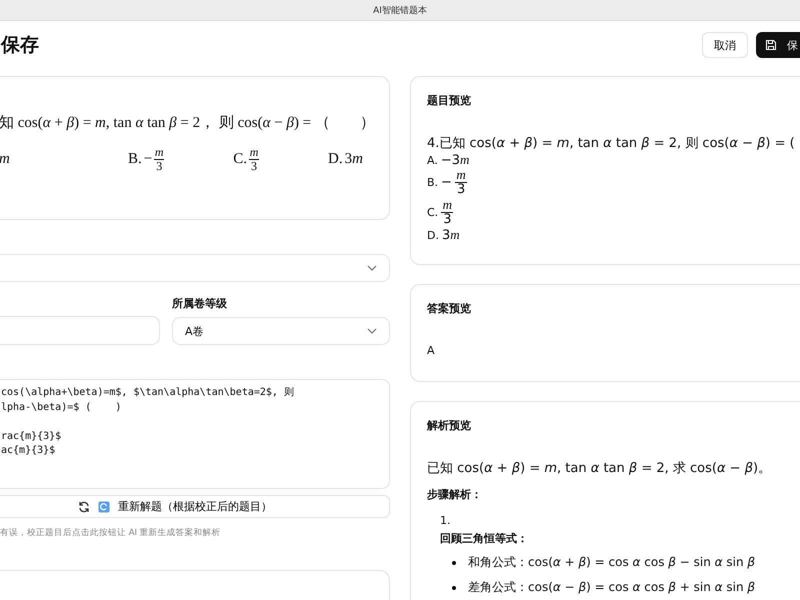  I want to click on save-button: 保, so click(778, 45).